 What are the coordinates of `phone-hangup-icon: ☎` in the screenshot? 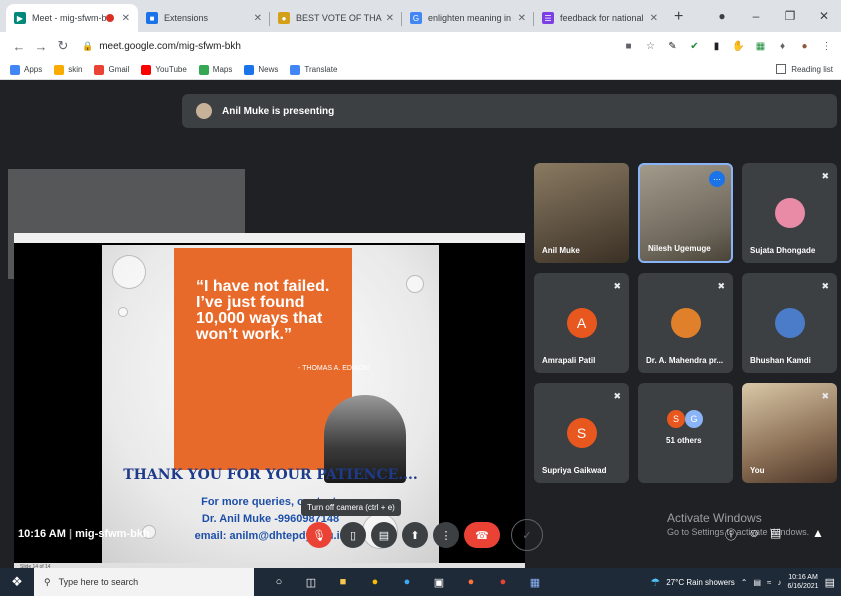 It's located at (482, 535).